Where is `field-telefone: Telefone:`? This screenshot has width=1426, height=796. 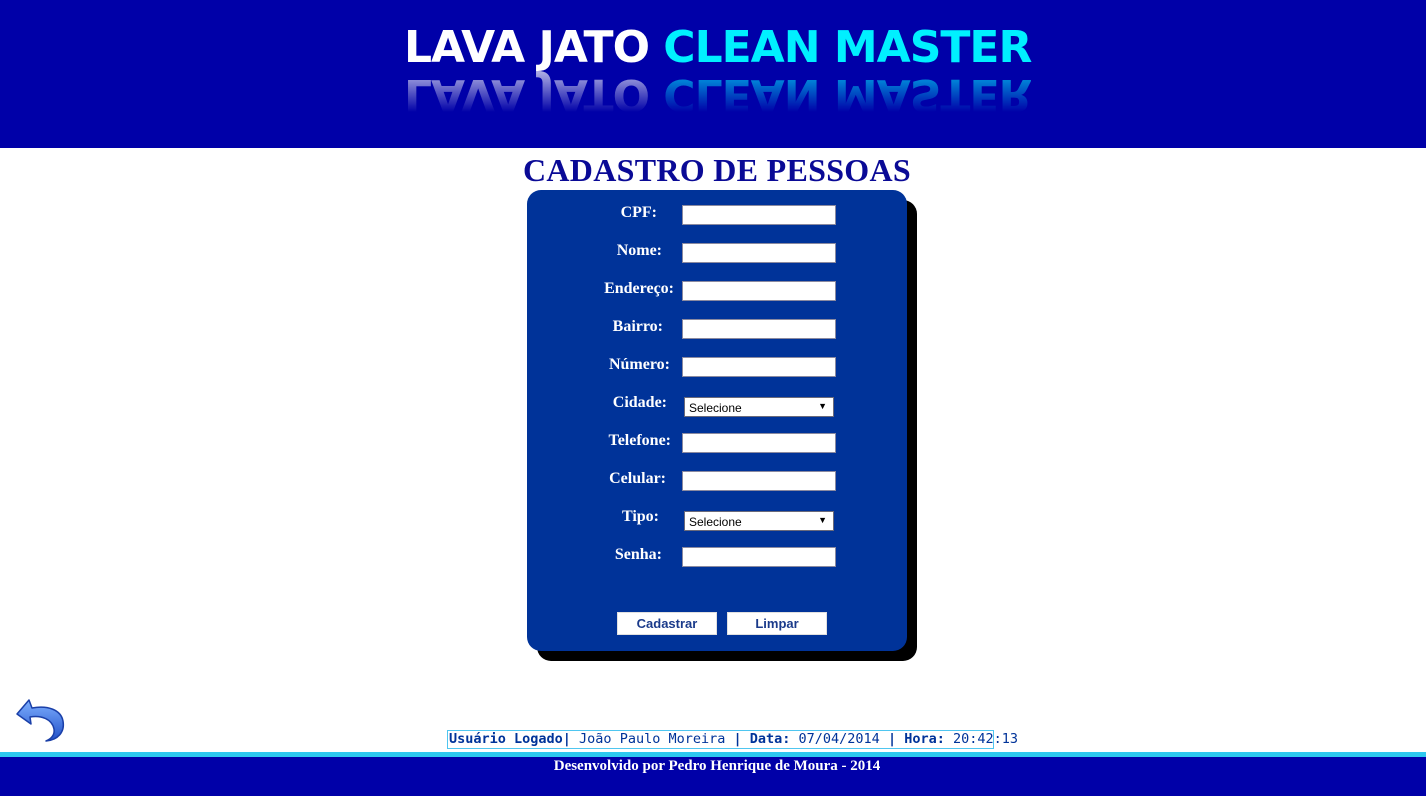 field-telefone: Telefone: is located at coordinates (717, 441).